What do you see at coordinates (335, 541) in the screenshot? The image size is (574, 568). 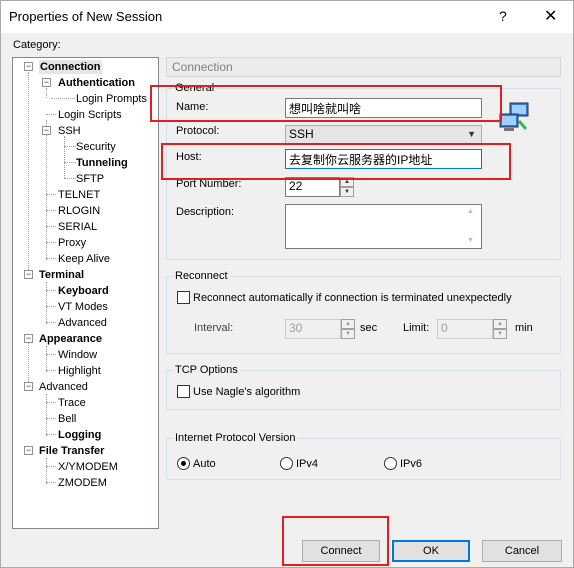 I see `annotation-box-connect` at bounding box center [335, 541].